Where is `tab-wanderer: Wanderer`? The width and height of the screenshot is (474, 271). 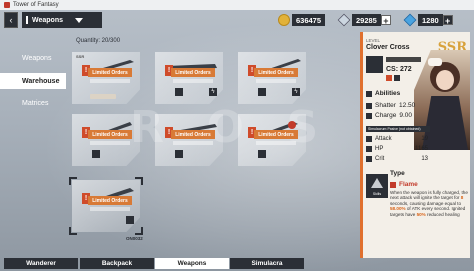 tab-wanderer: Wanderer is located at coordinates (41, 263).